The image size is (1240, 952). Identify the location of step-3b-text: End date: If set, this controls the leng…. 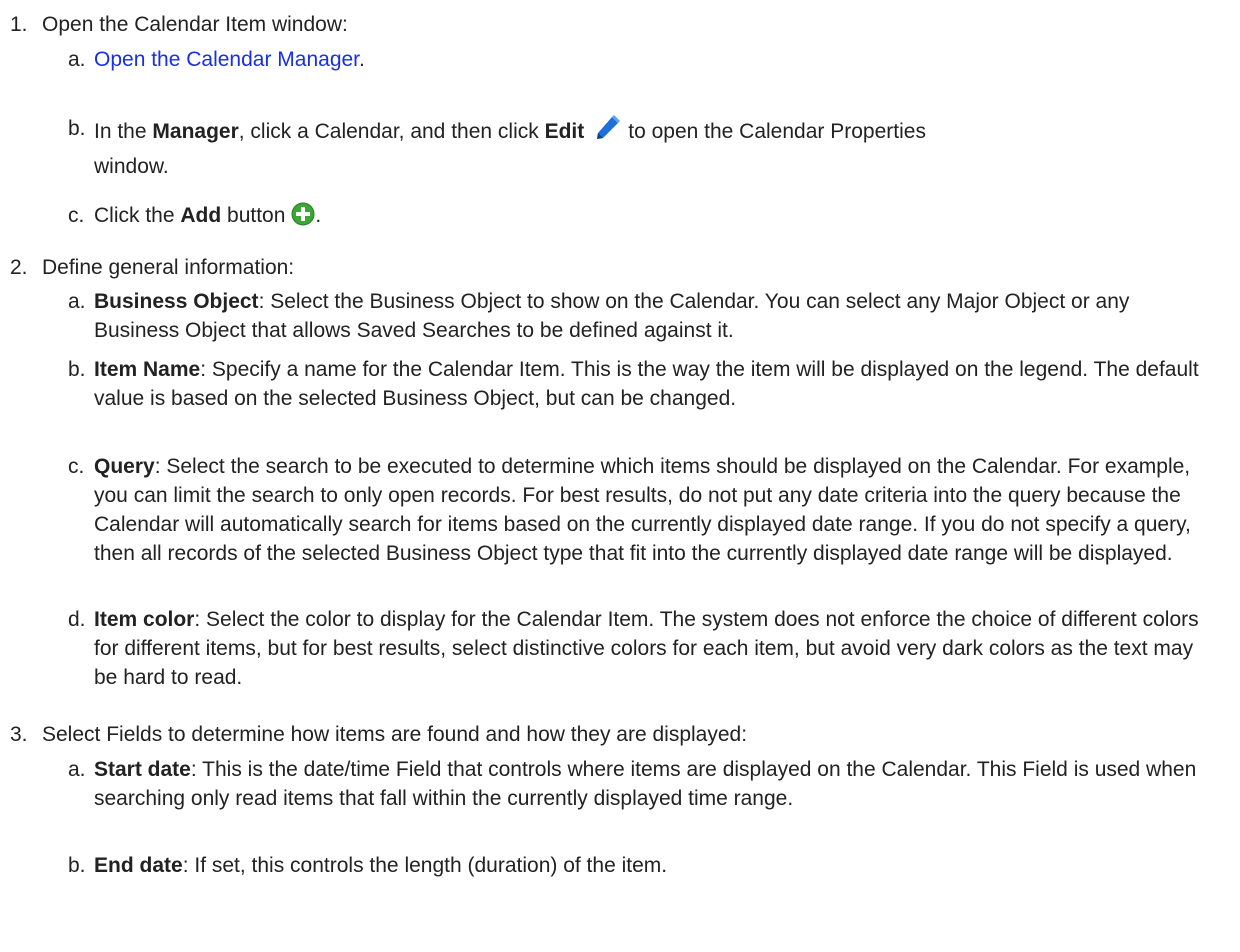
(657, 865).